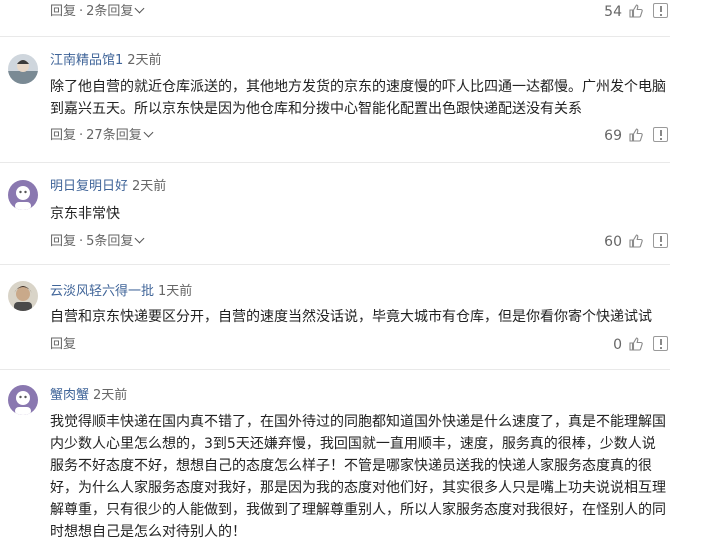 Image resolution: width=707 pixels, height=543 pixels. I want to click on comment-meta: 明日复明日好 2天前, so click(108, 187).